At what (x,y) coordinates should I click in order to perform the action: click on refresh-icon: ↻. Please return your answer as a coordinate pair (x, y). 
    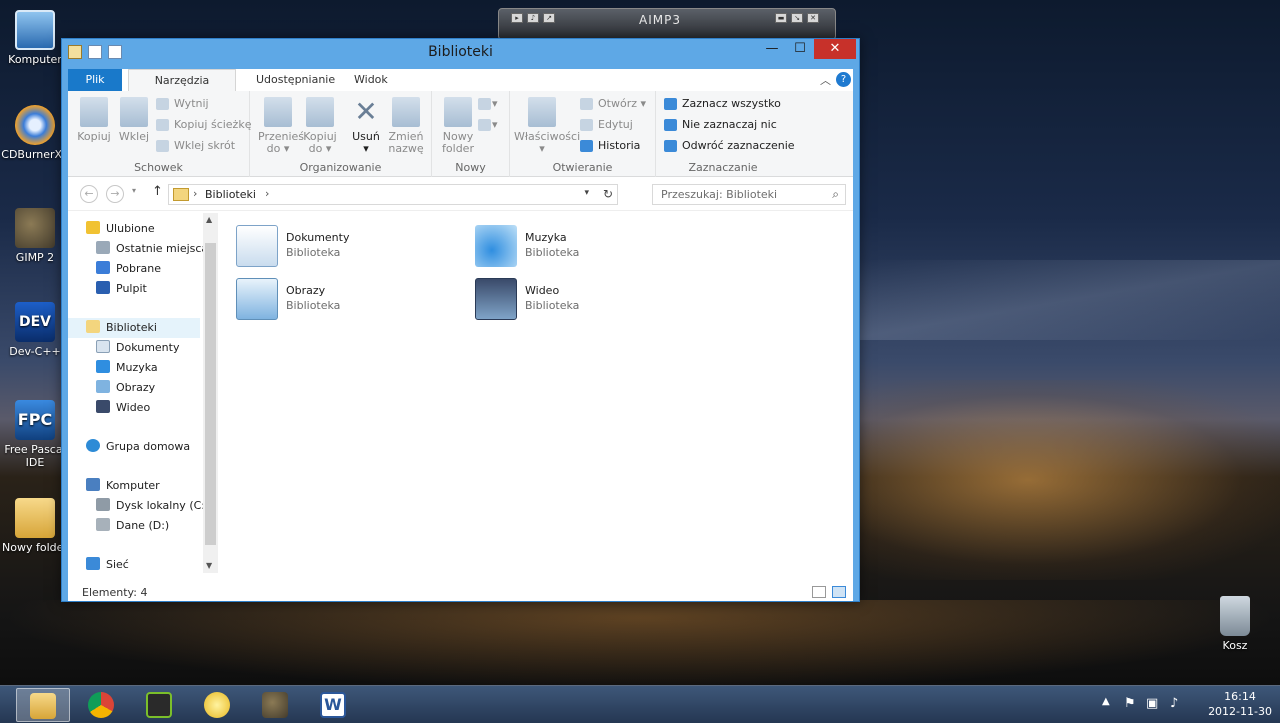
    Looking at the image, I should click on (608, 194).